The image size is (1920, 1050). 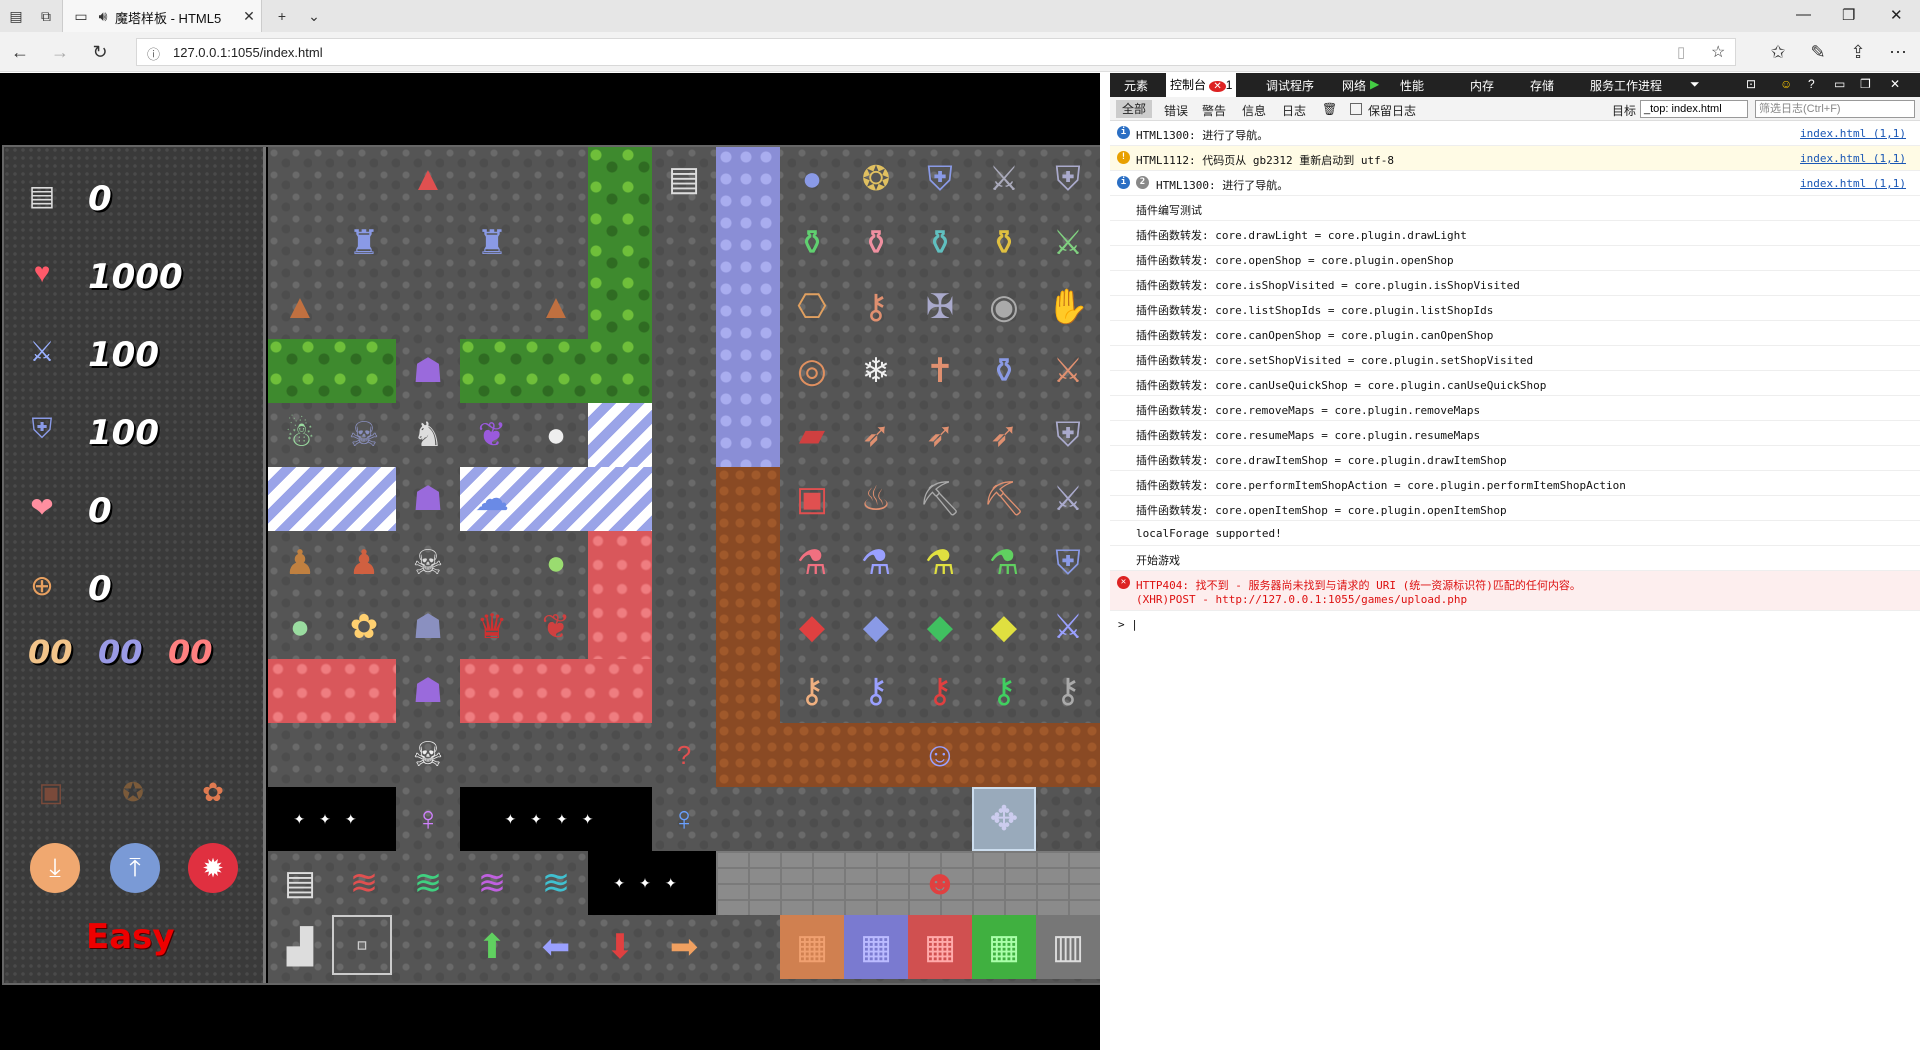 What do you see at coordinates (46, 16) in the screenshot?
I see `set-aside-tabs-icon: ⧉` at bounding box center [46, 16].